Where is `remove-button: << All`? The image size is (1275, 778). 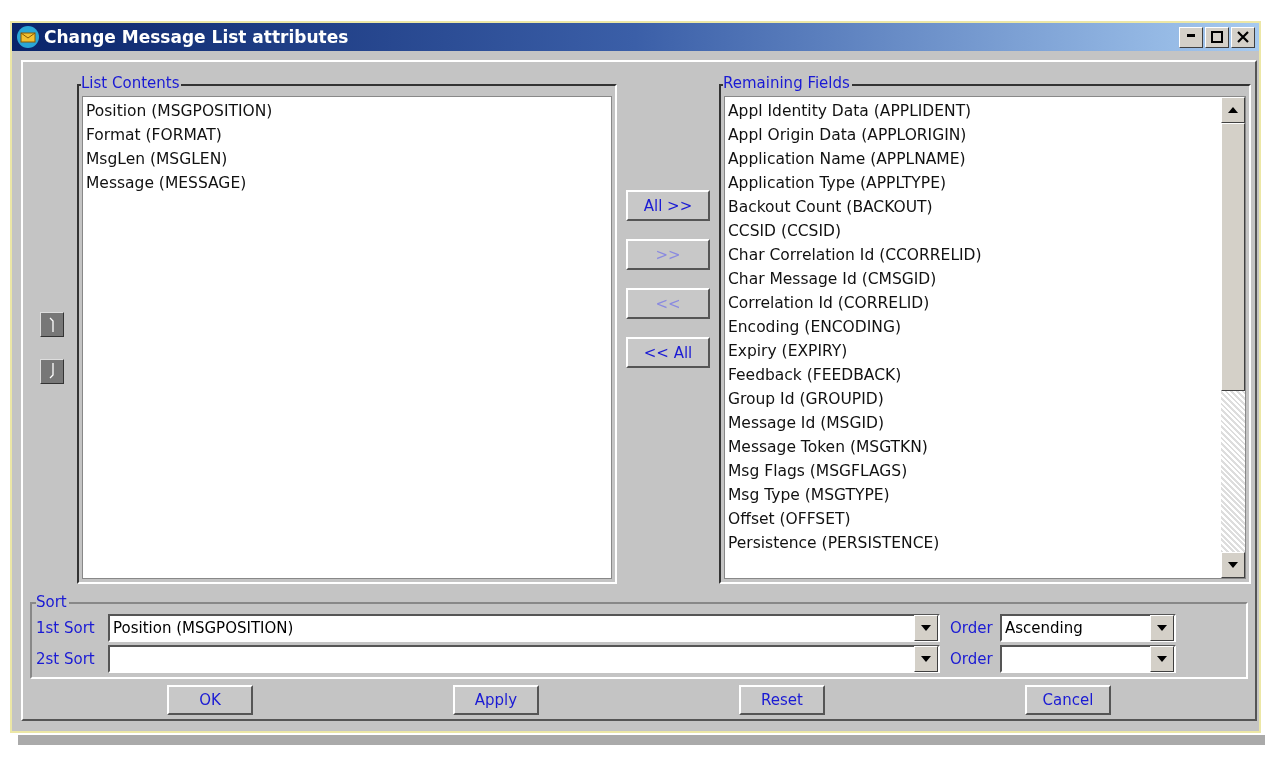
remove-button: << All is located at coordinates (668, 352).